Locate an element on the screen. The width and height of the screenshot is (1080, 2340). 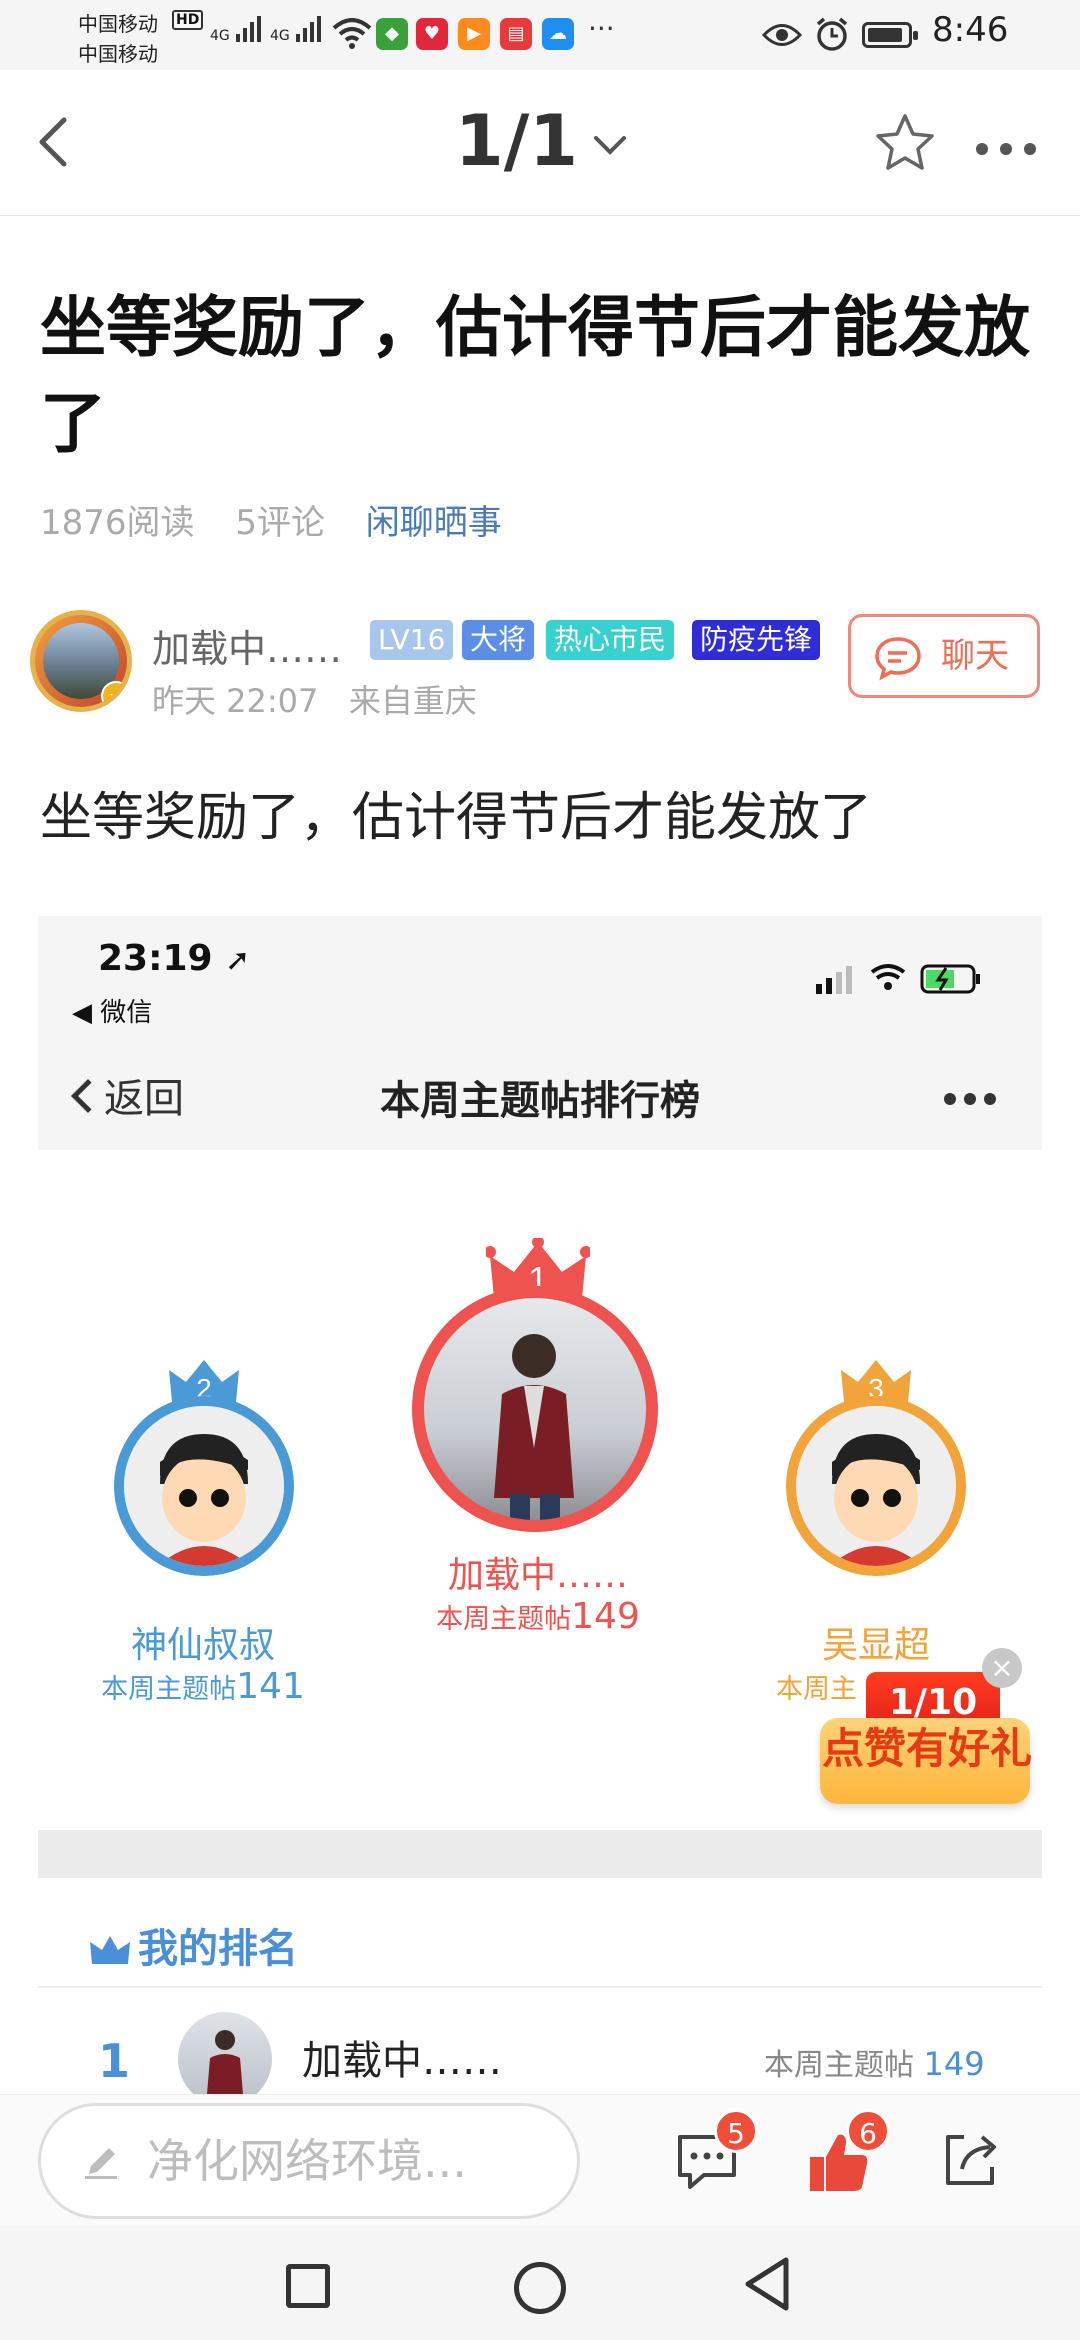
third-avatar-ring is located at coordinates (876, 1486).